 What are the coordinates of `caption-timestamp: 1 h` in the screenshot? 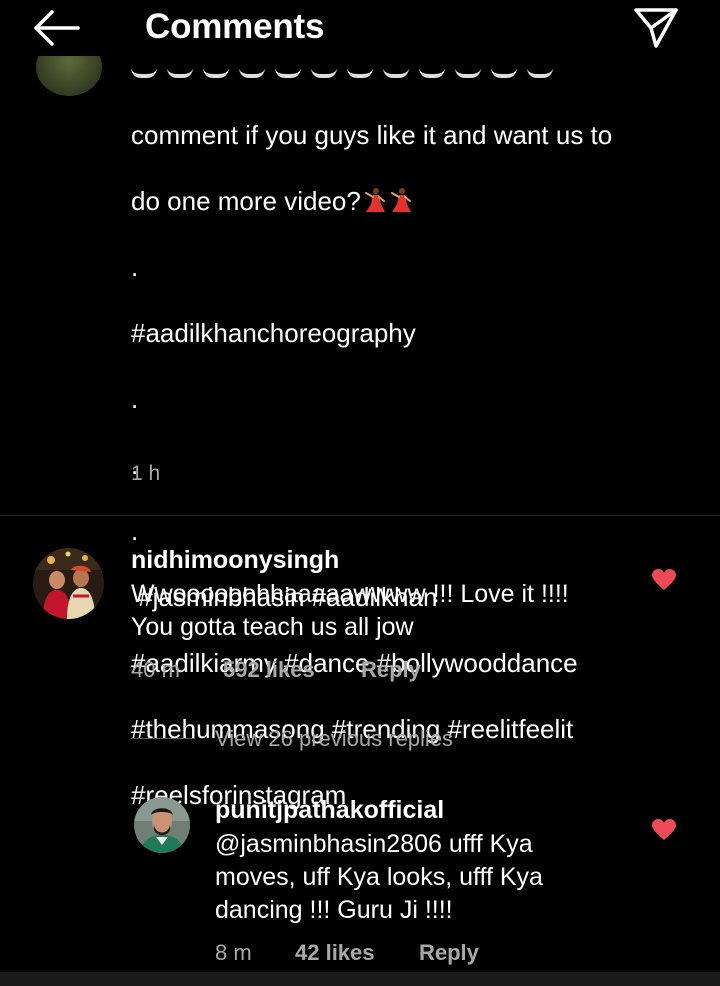 It's located at (146, 473).